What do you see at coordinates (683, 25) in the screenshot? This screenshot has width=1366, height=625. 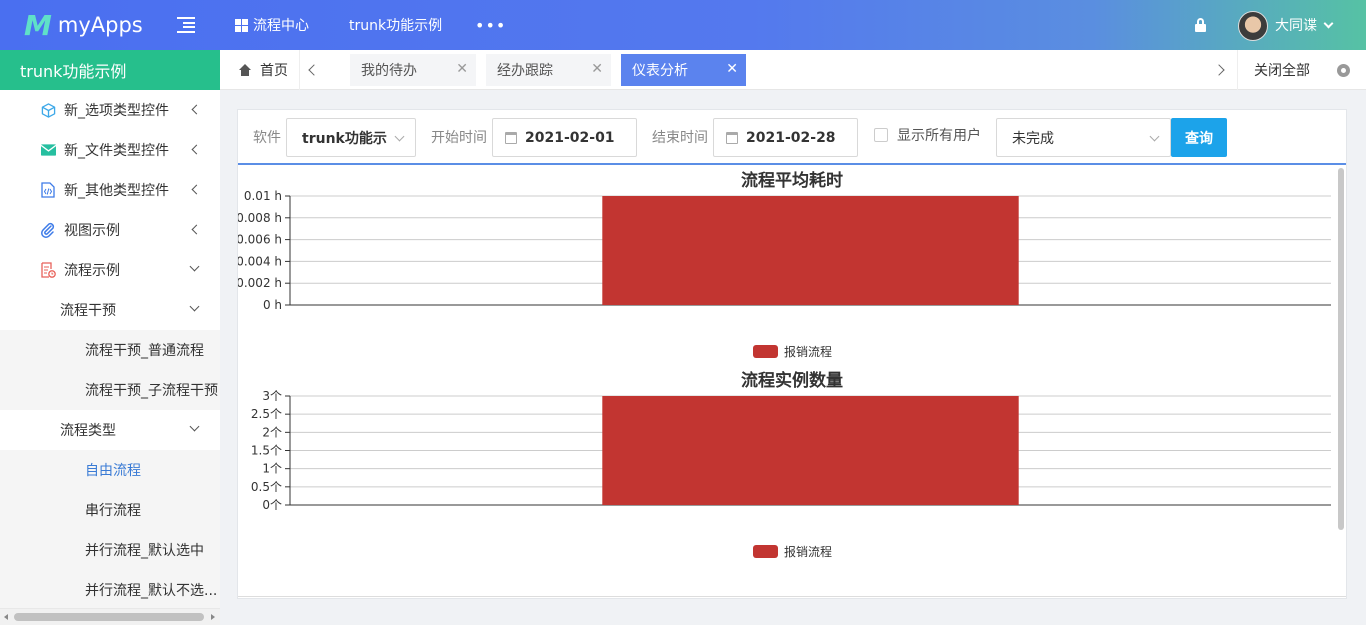 I see `top-header: M myApps 流程中心 trunk功能示例 ••• 大同谍` at bounding box center [683, 25].